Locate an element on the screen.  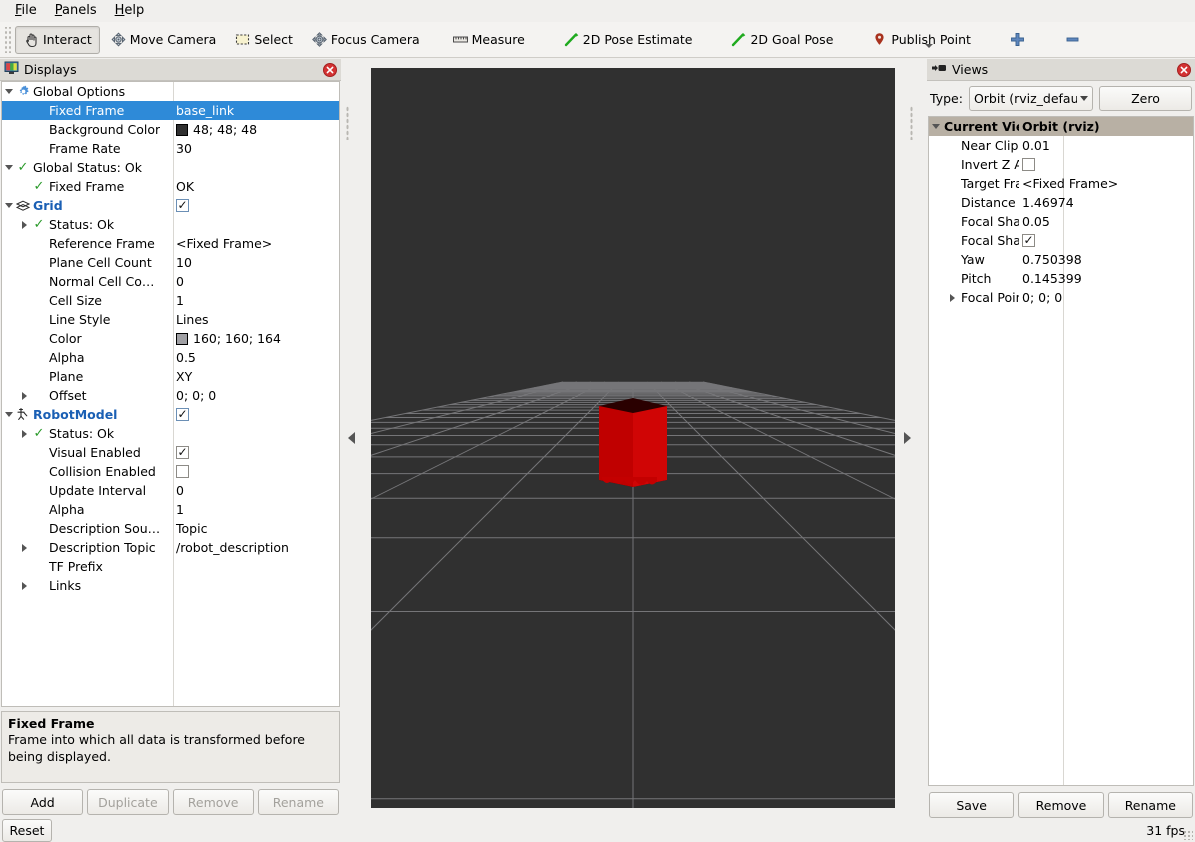
tool-focus-camera: Focus Camera is located at coordinates (365, 40).